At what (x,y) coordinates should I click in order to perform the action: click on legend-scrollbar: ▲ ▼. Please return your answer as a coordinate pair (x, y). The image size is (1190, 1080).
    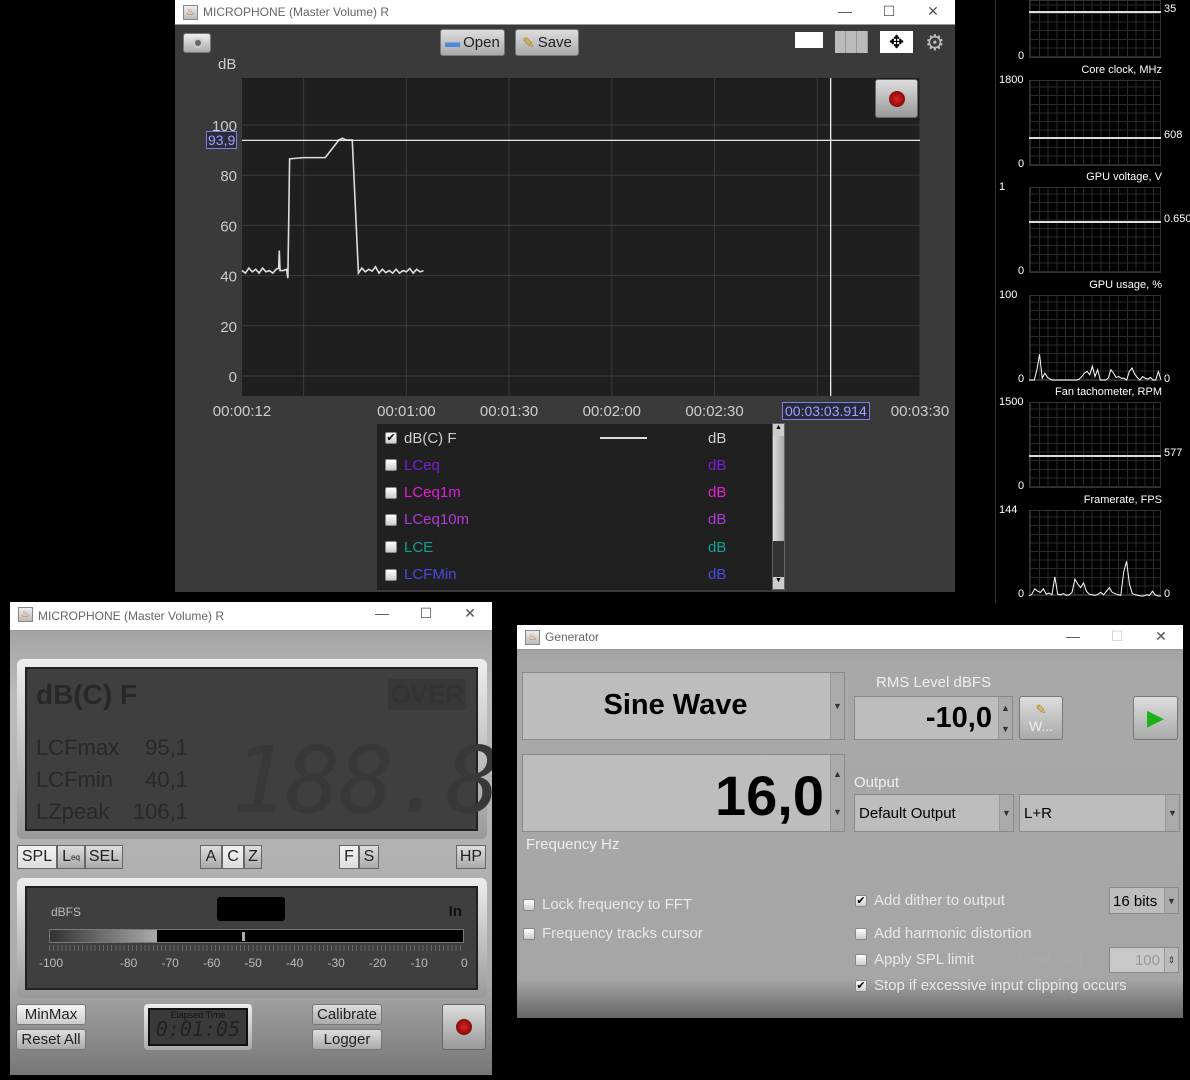
    Looking at the image, I should click on (778, 506).